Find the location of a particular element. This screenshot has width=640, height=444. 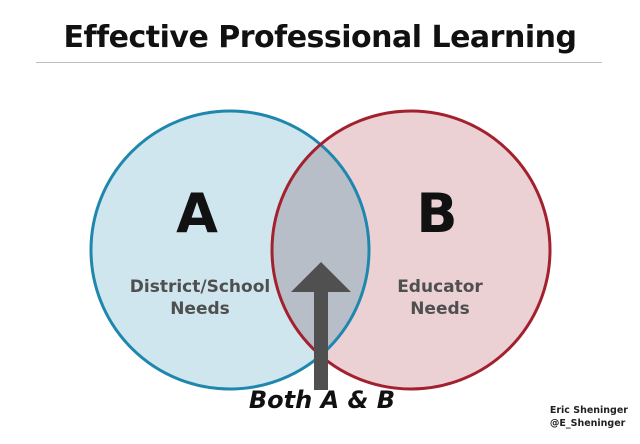

circle-b-label-line1: Educator is located at coordinates (440, 287).